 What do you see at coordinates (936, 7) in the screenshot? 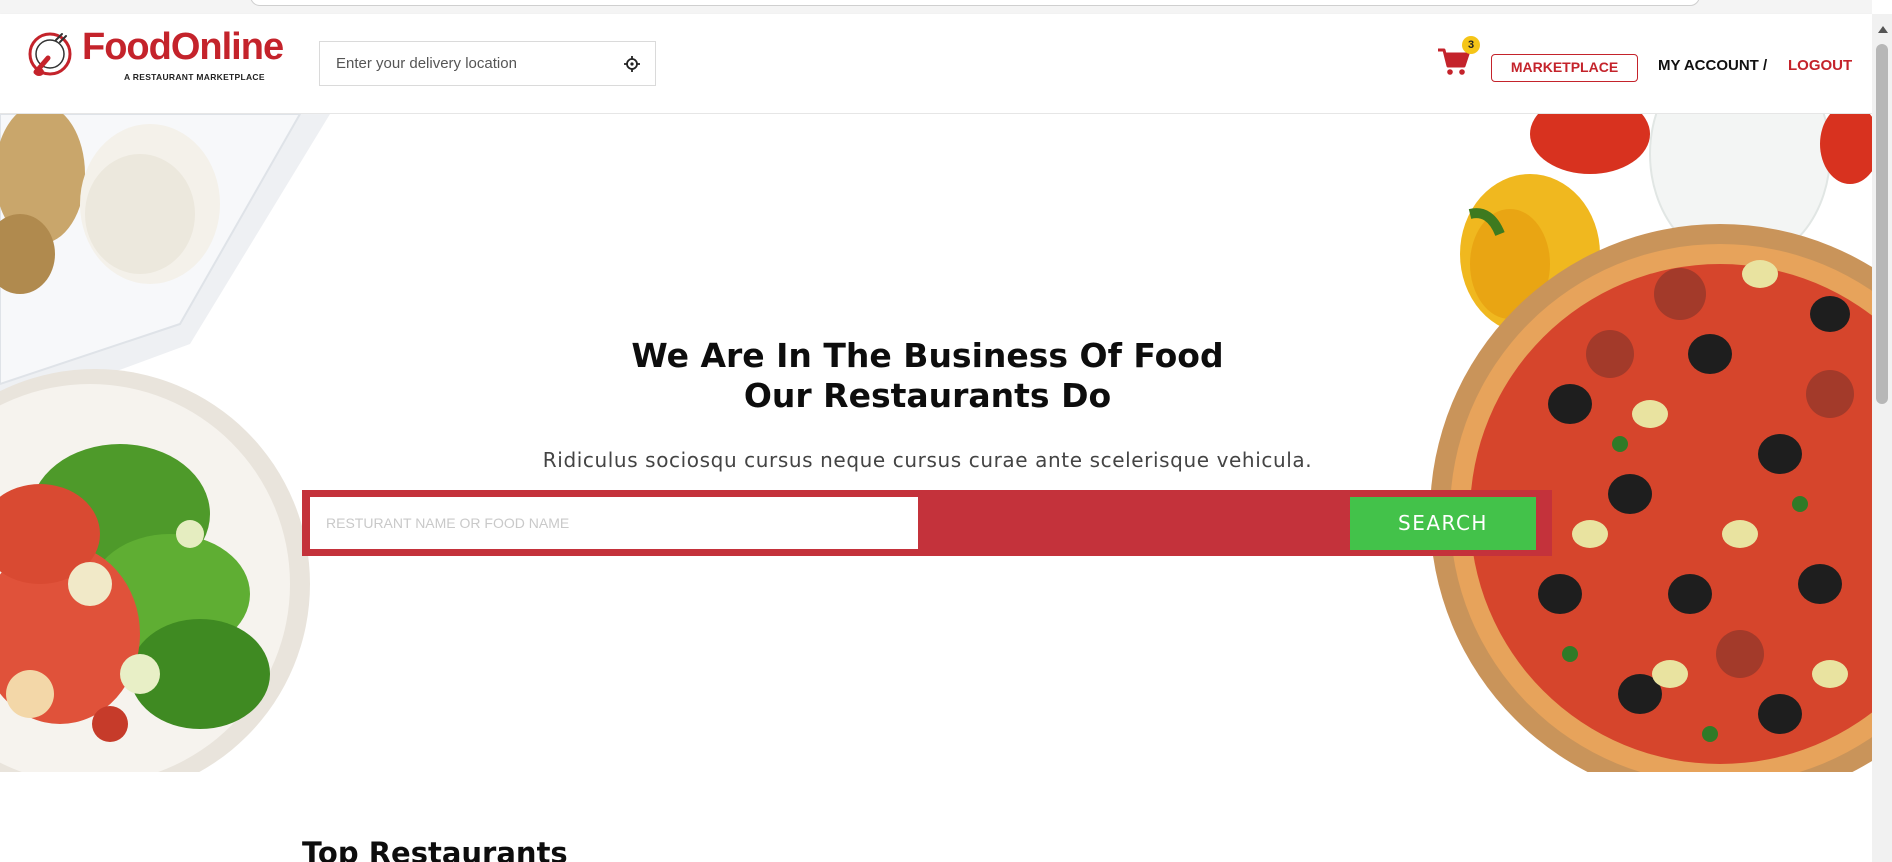
I see `browser-top-strip` at bounding box center [936, 7].